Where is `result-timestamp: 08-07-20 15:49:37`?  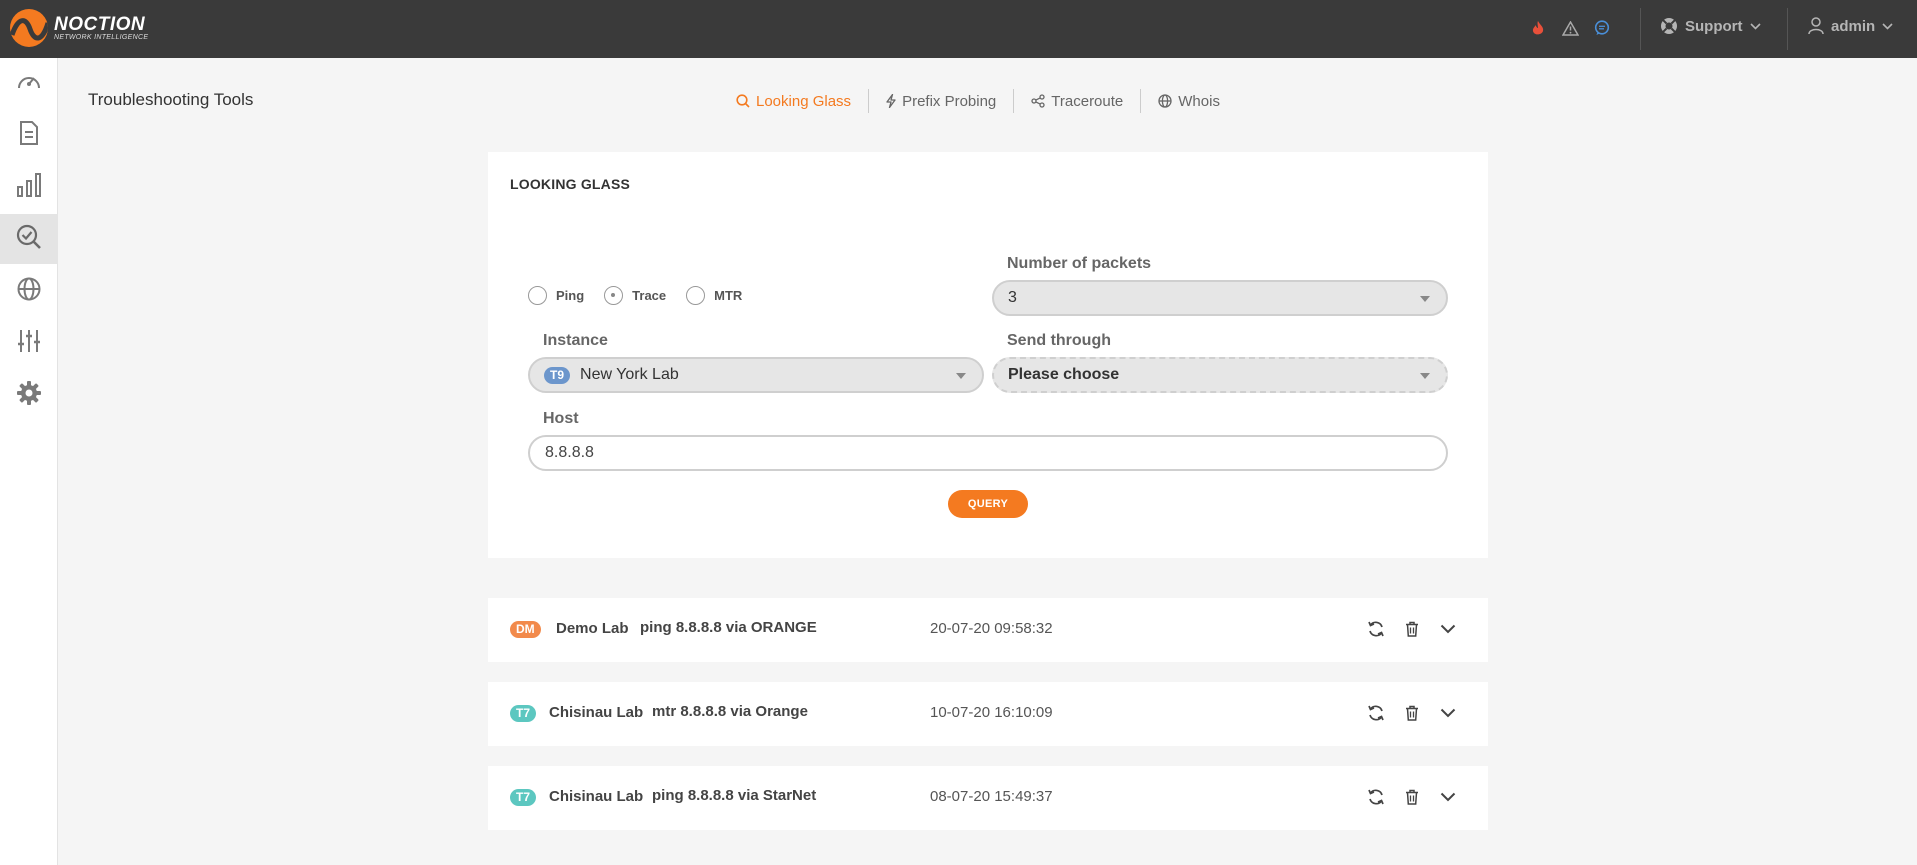
result-timestamp: 08-07-20 15:49:37 is located at coordinates (991, 796).